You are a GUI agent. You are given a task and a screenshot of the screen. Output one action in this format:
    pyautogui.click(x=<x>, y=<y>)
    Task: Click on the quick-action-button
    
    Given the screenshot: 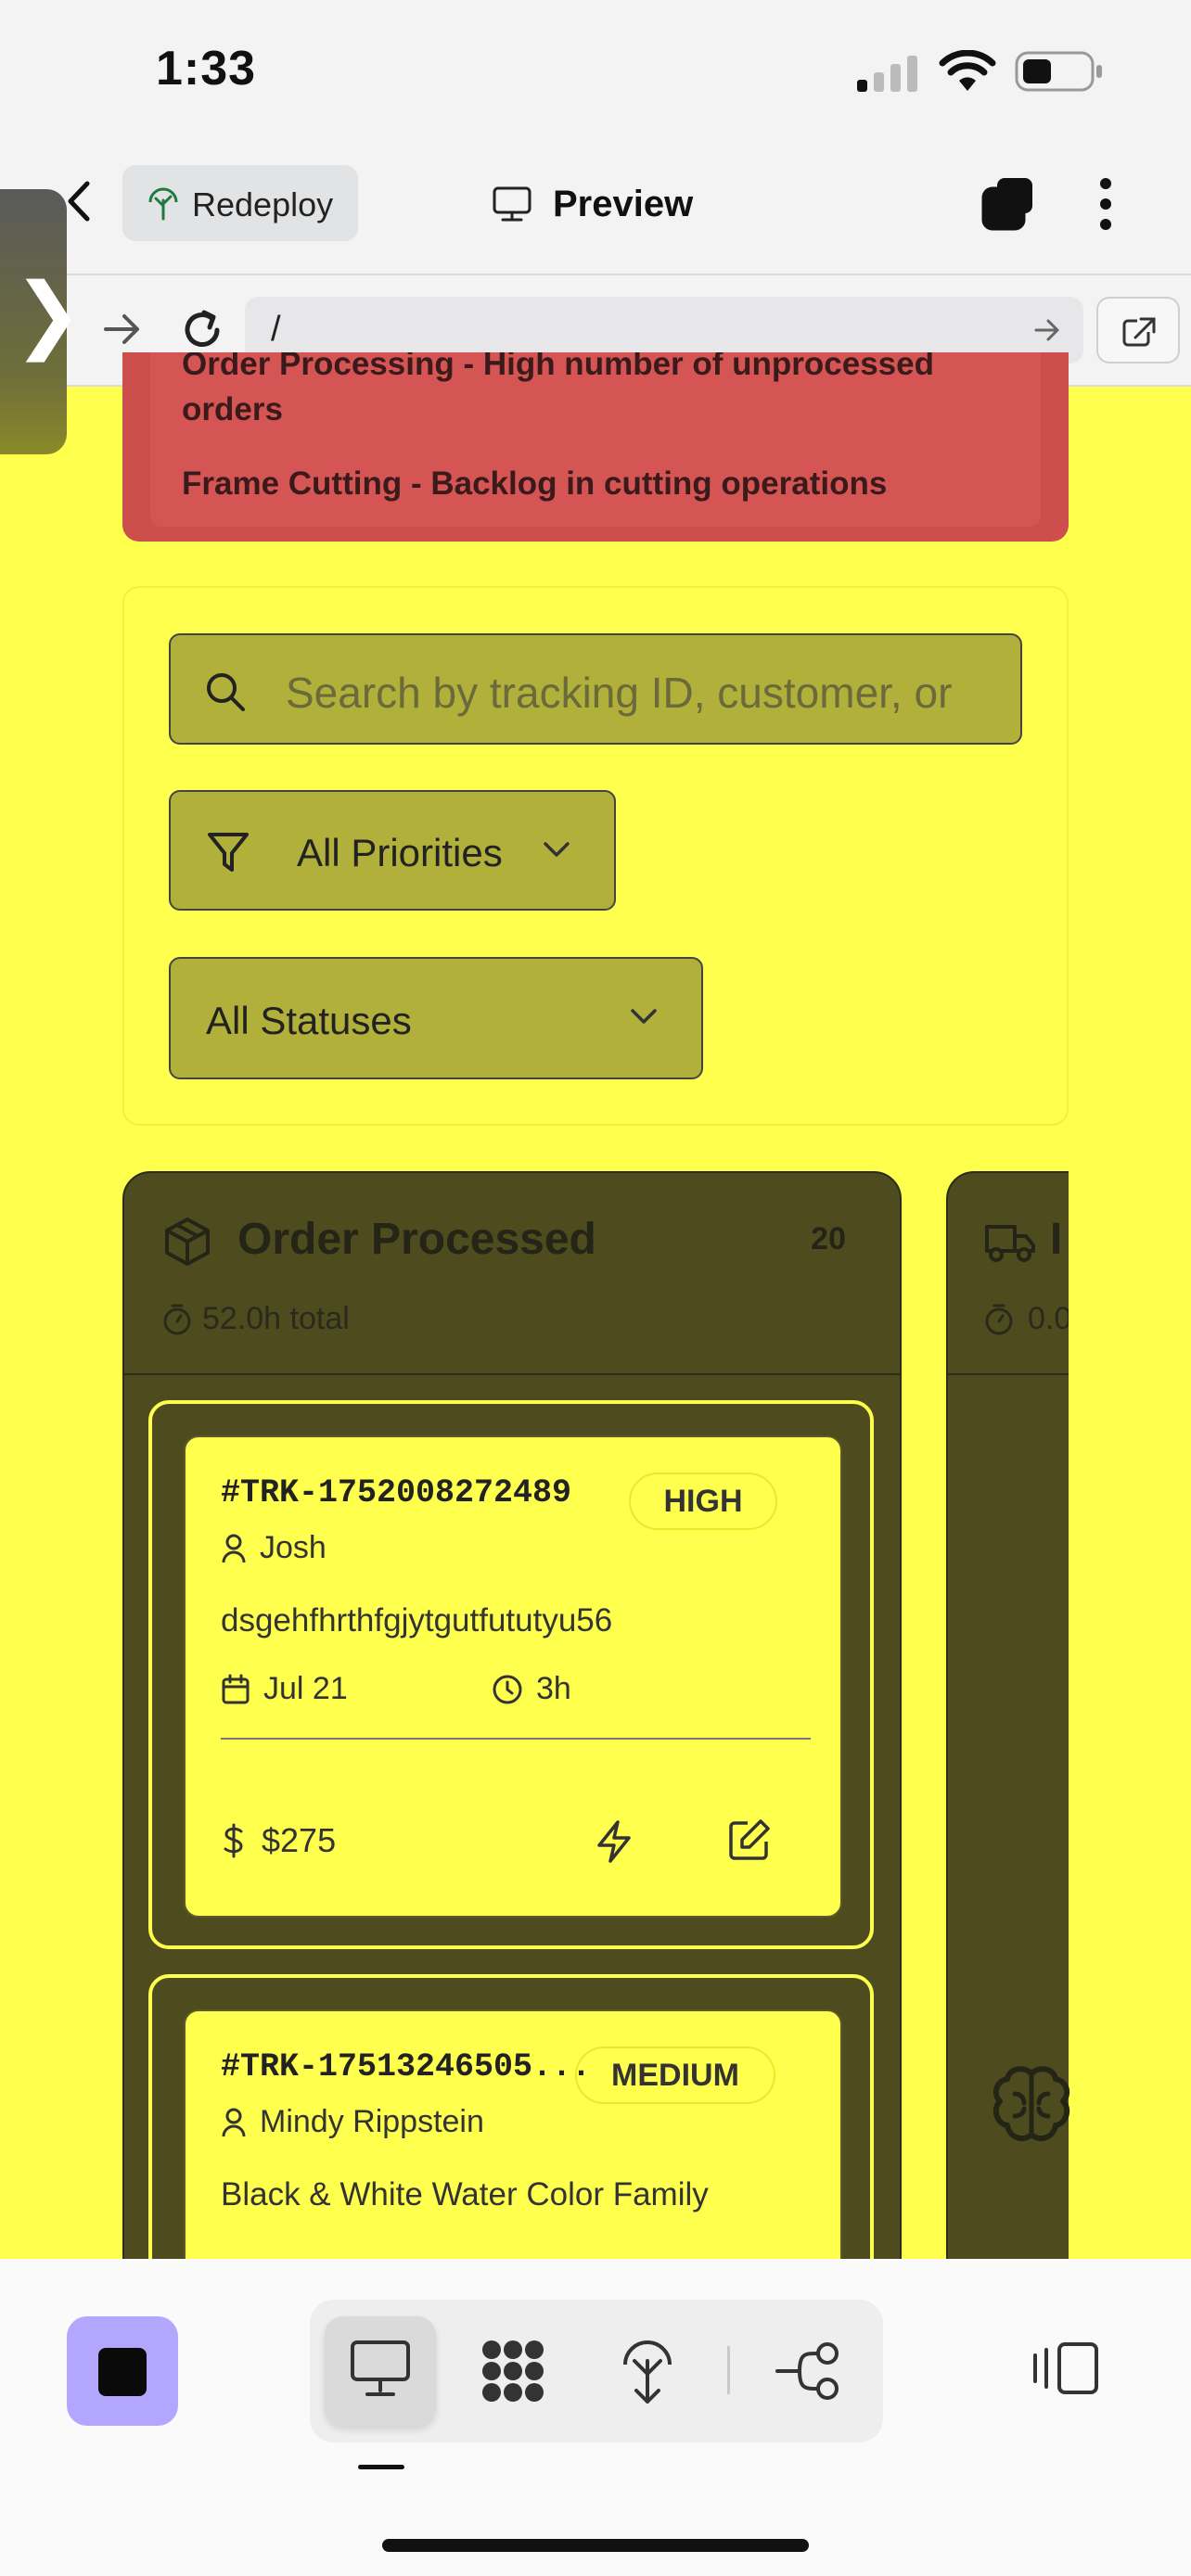 What is the action you would take?
    pyautogui.click(x=614, y=1841)
    